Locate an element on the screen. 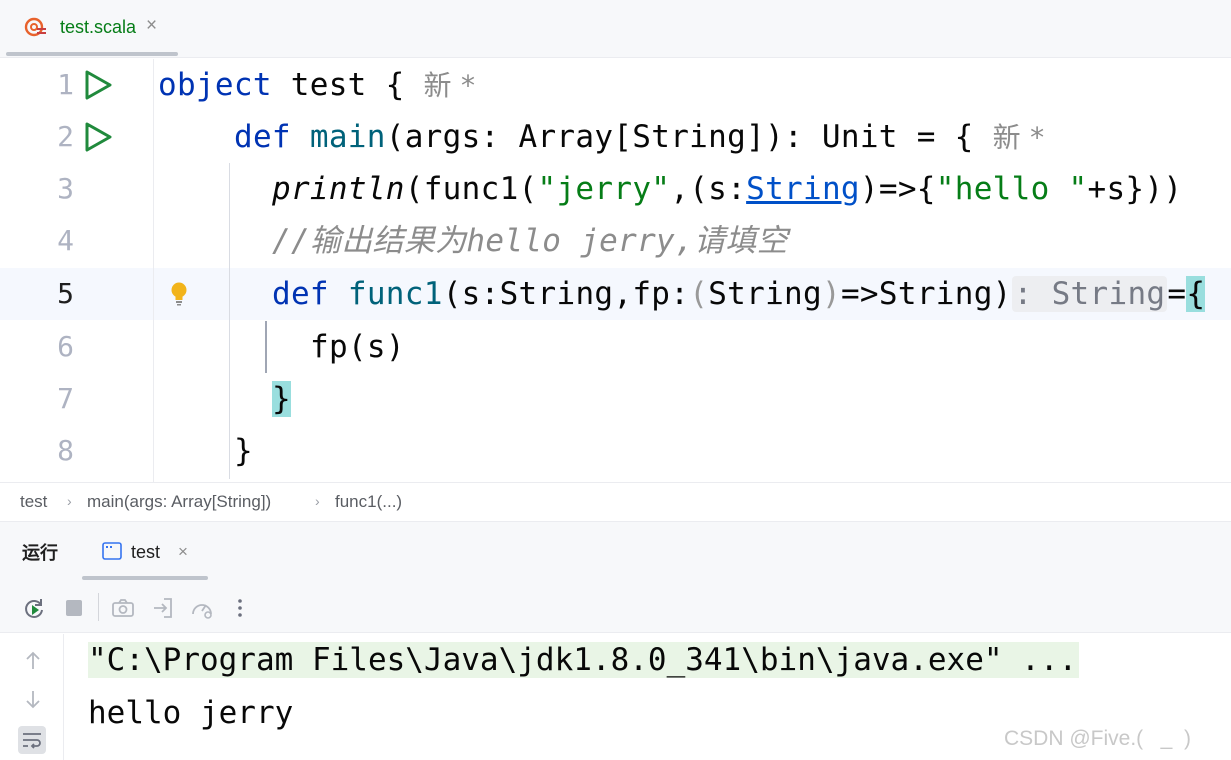  run-toolbar is located at coordinates (615, 607).